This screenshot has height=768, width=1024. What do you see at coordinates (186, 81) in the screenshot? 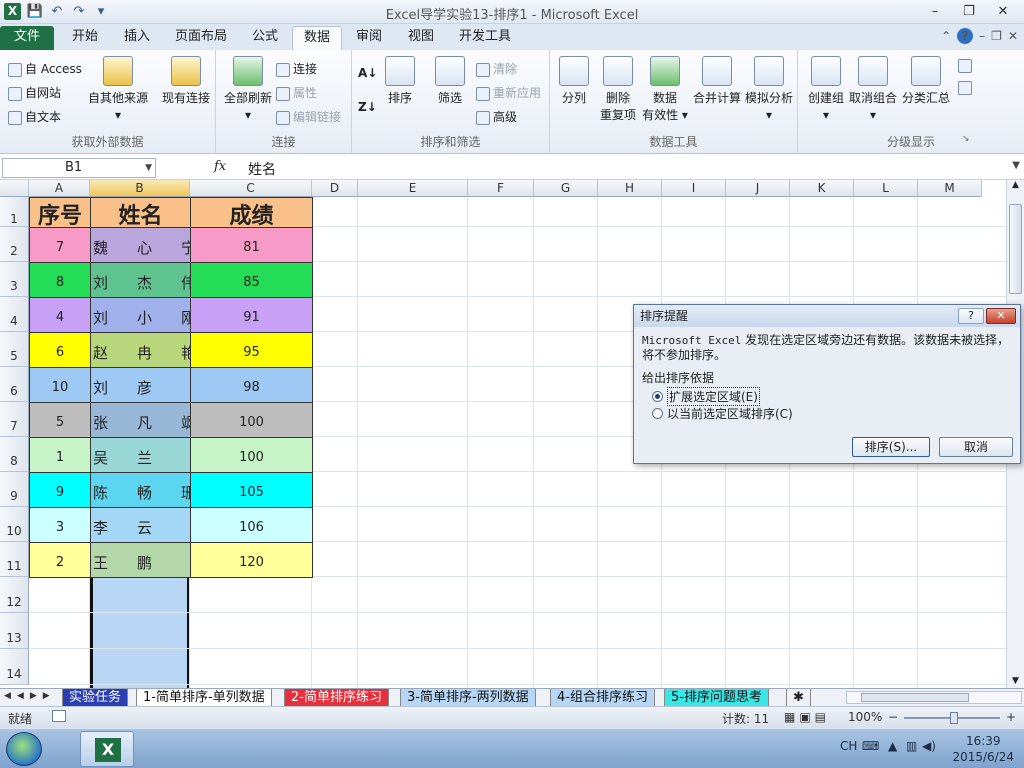
I see `existing-connections-button: 现有连接` at bounding box center [186, 81].